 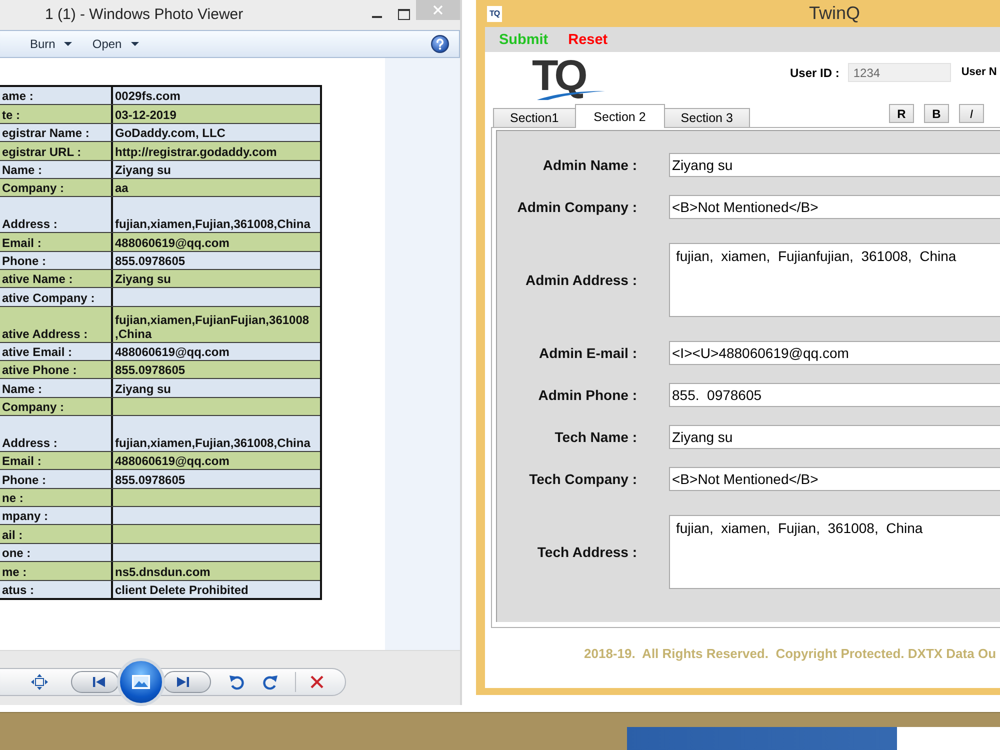 I want to click on field-label: Tech Name :, so click(x=595, y=437).